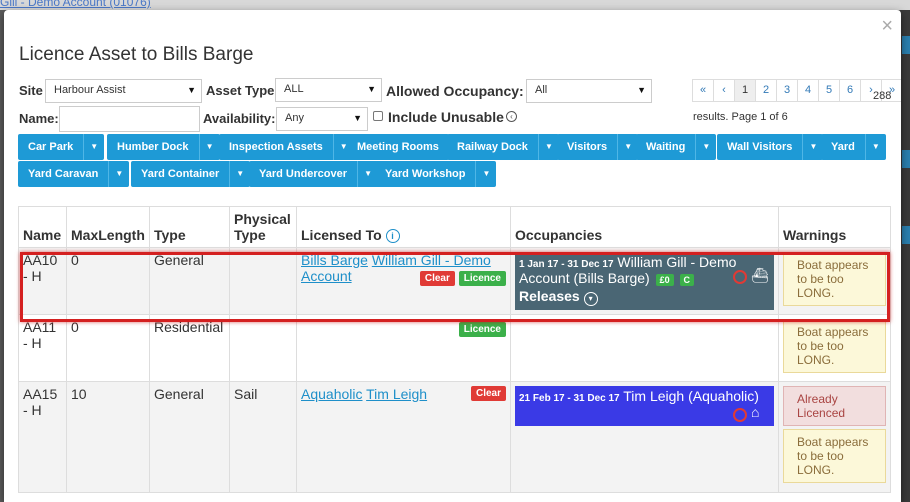 Image resolution: width=910 pixels, height=502 pixels. I want to click on filter-yard-undercover: Yard Undercover ▼, so click(314, 174).